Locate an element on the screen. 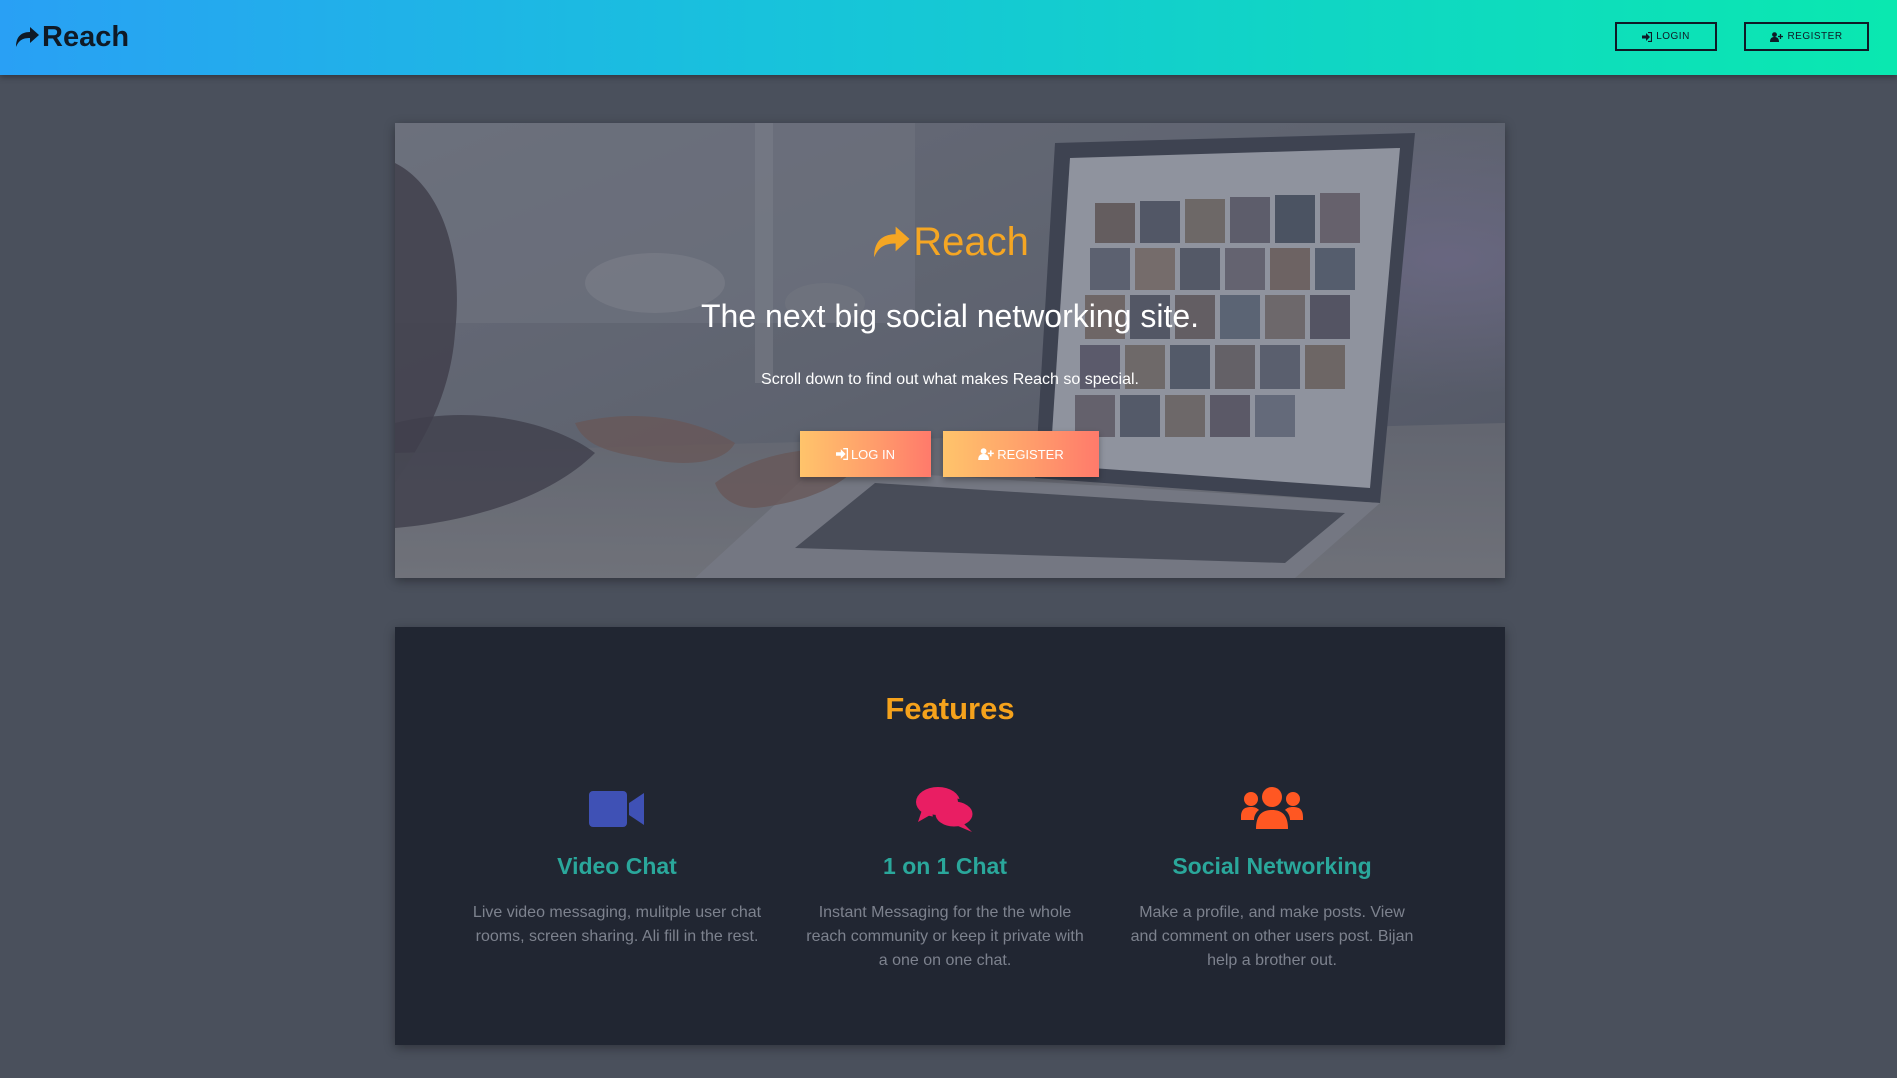  feature-title: Social Networking is located at coordinates (1272, 866).